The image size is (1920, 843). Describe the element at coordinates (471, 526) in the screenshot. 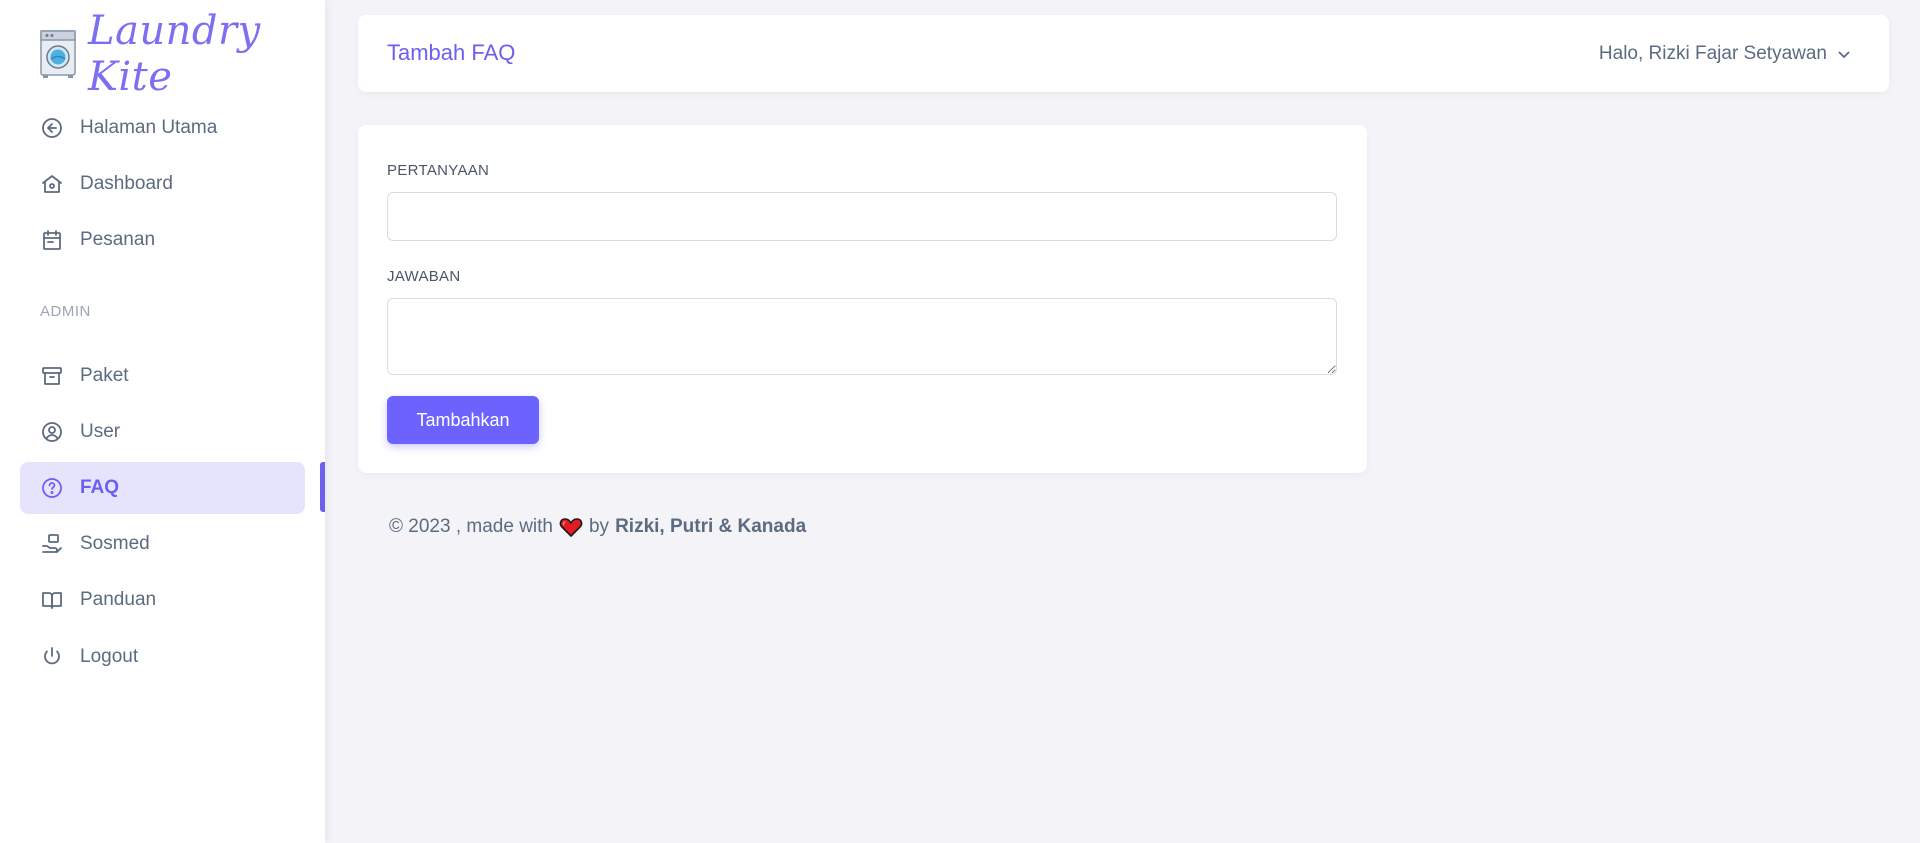

I see `footer-prefix: © 2023 , made with` at that location.